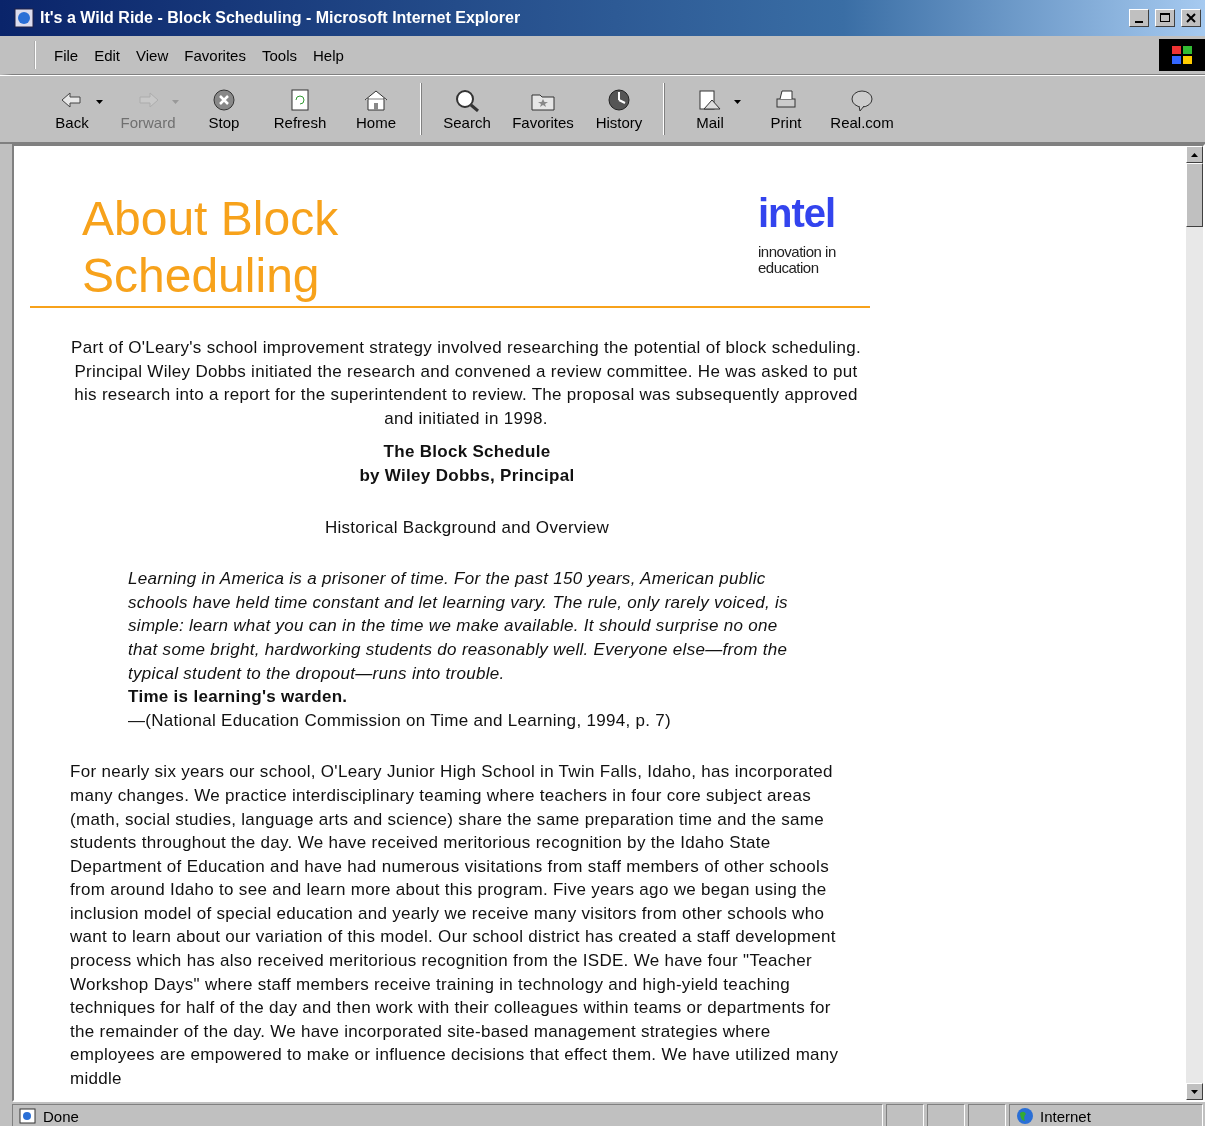 This screenshot has width=1205, height=1126. What do you see at coordinates (467, 527) in the screenshot?
I see `section-heading: Historical Background and Overview` at bounding box center [467, 527].